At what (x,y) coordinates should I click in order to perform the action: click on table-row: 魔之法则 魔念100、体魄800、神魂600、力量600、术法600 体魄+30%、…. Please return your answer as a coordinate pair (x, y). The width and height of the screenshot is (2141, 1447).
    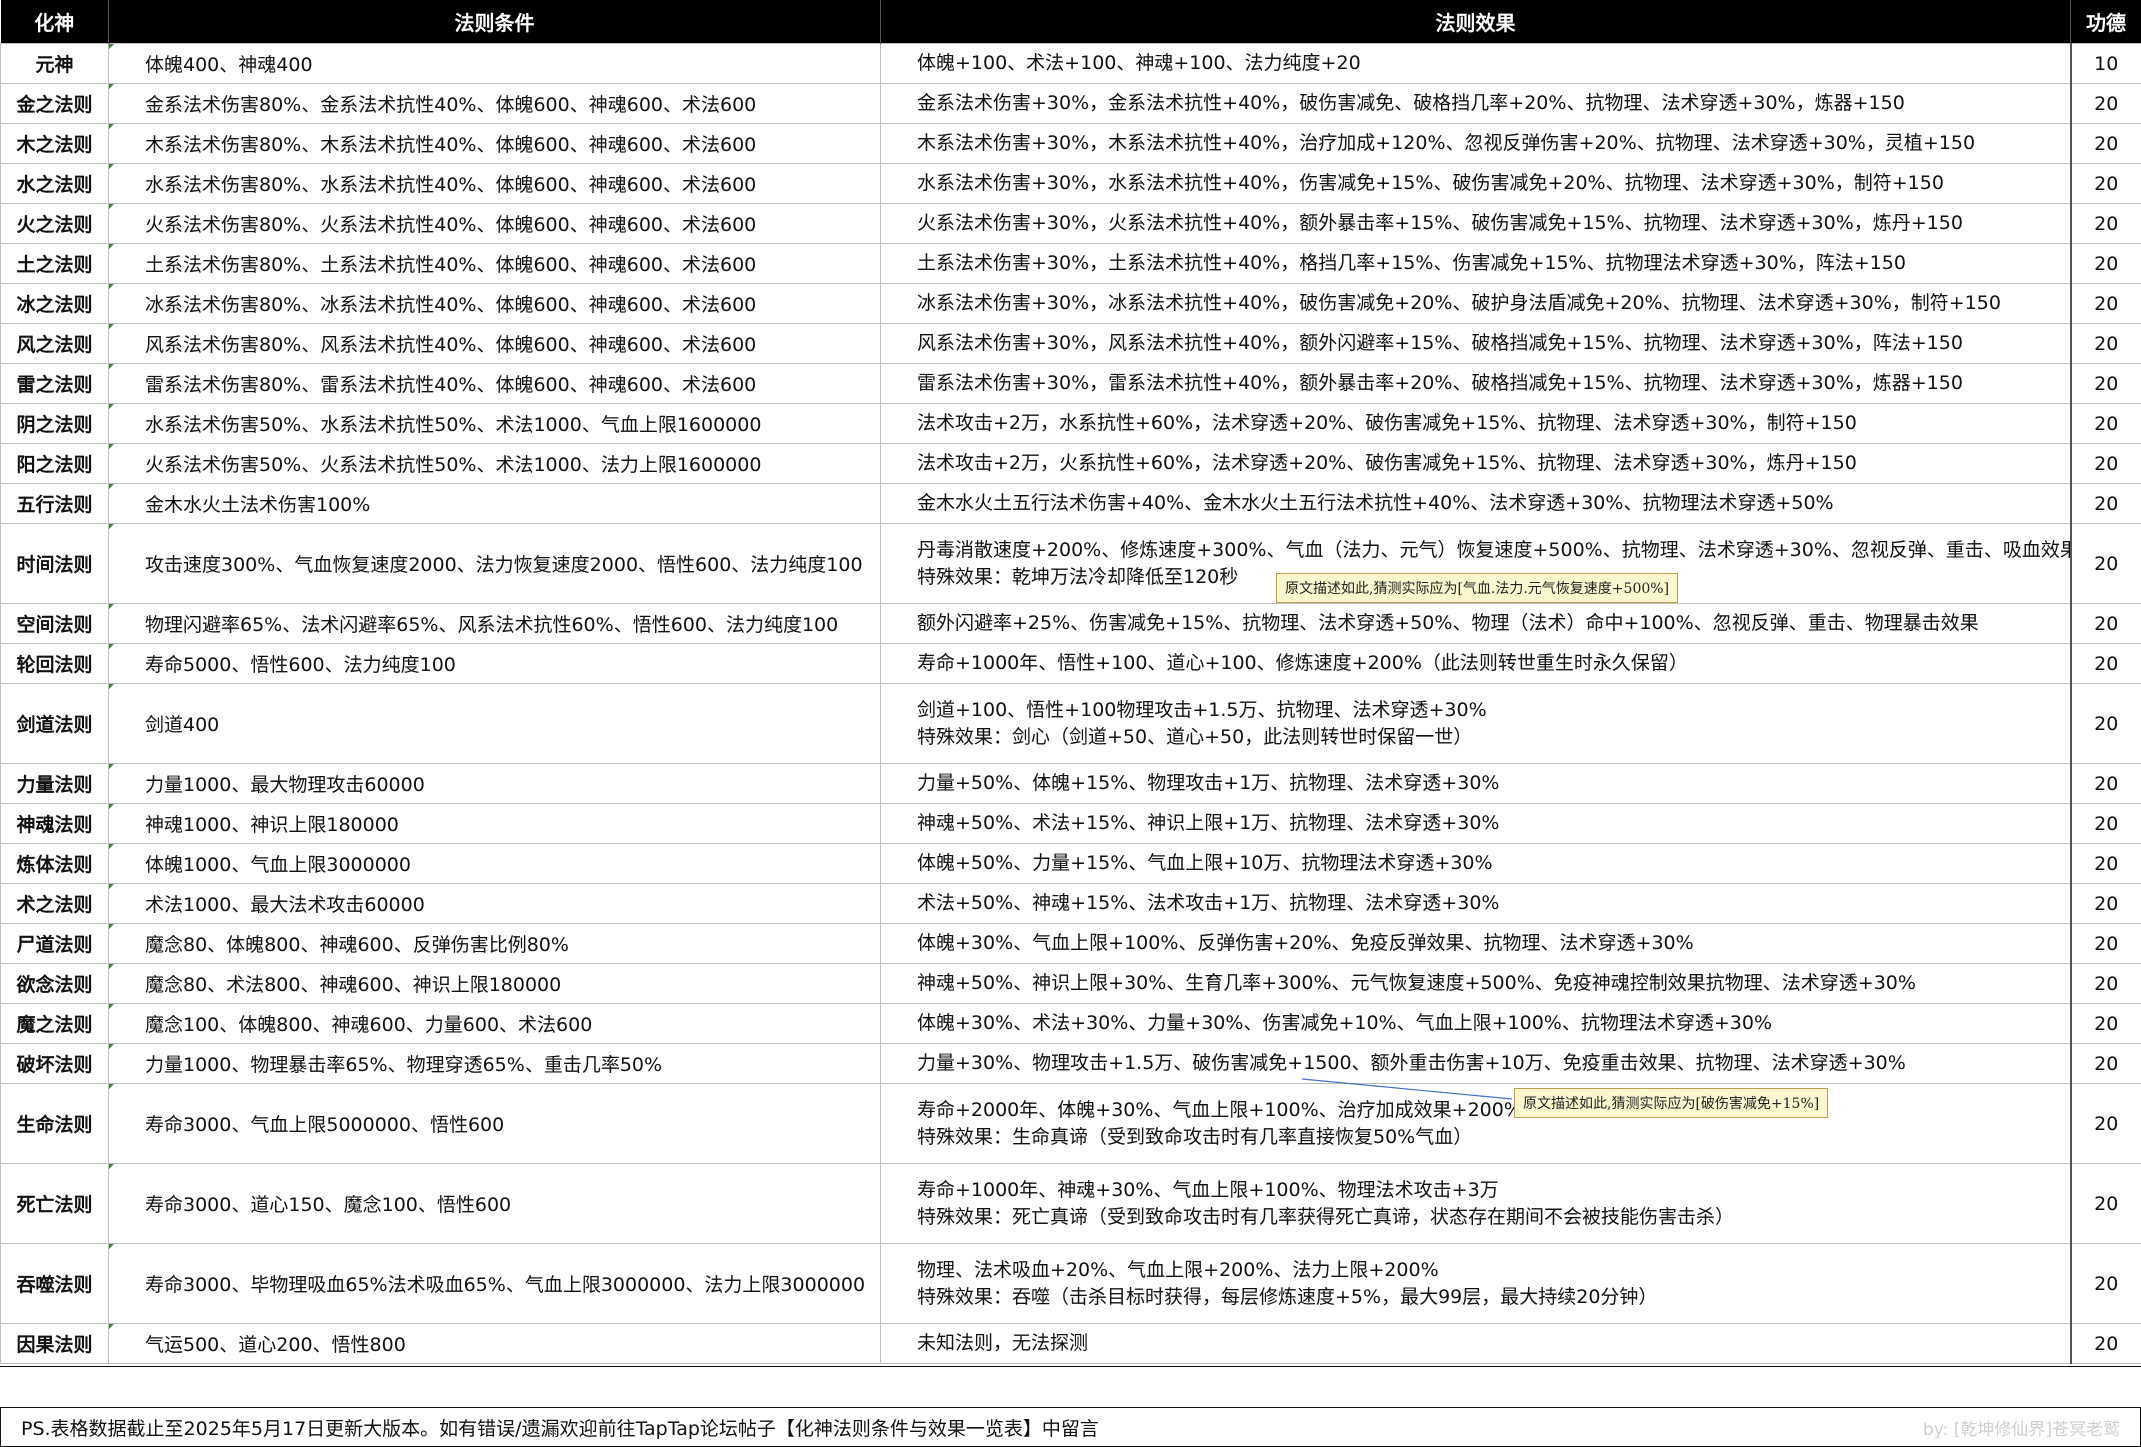
    Looking at the image, I should click on (1070, 1023).